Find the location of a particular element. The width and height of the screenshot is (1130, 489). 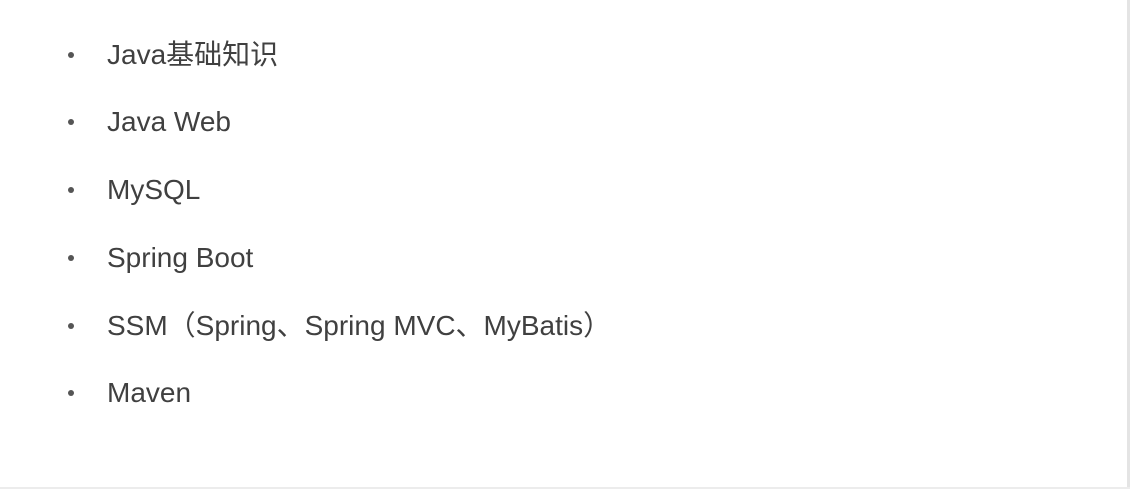

list-item-label: MySQL is located at coordinates (154, 189).